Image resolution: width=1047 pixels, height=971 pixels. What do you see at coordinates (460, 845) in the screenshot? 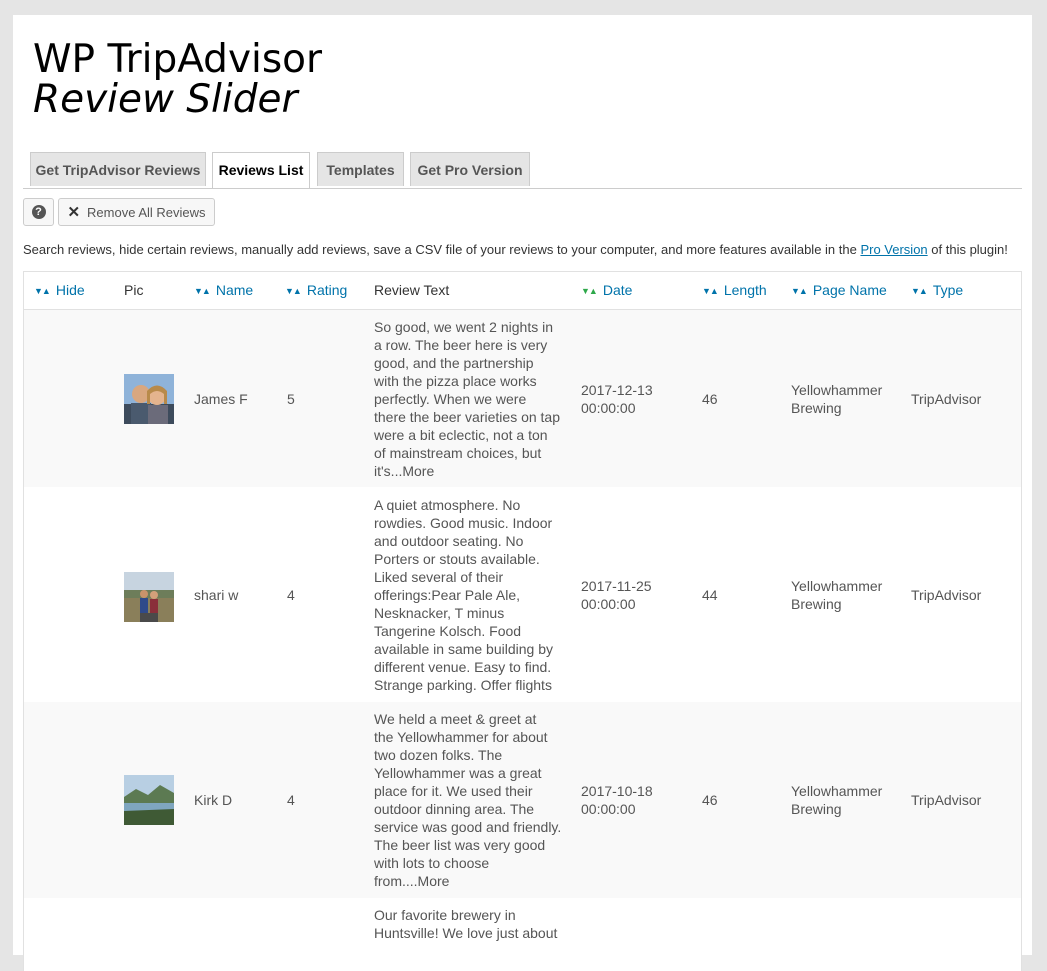
I see `review-text-line: The beer list was very good` at bounding box center [460, 845].